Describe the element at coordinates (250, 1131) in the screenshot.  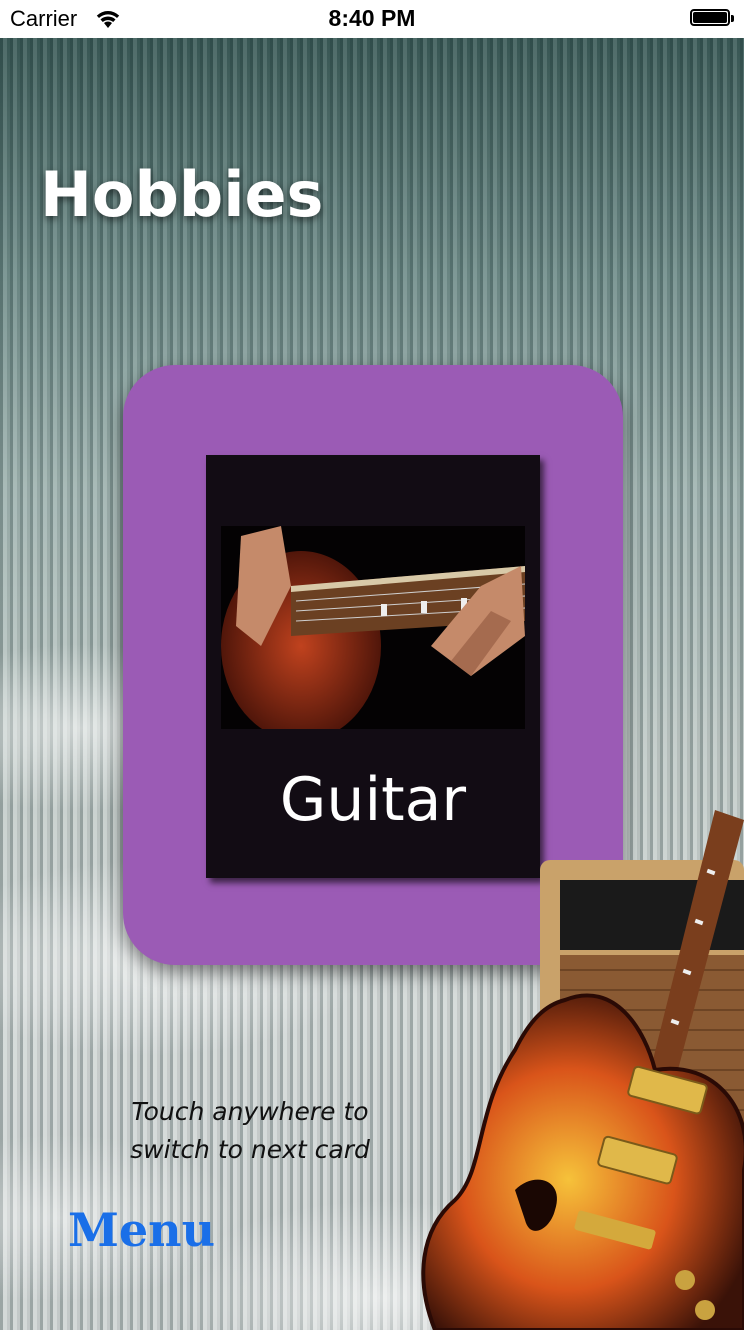
I see `hint-text: Touch anywhere to switch to next card` at that location.